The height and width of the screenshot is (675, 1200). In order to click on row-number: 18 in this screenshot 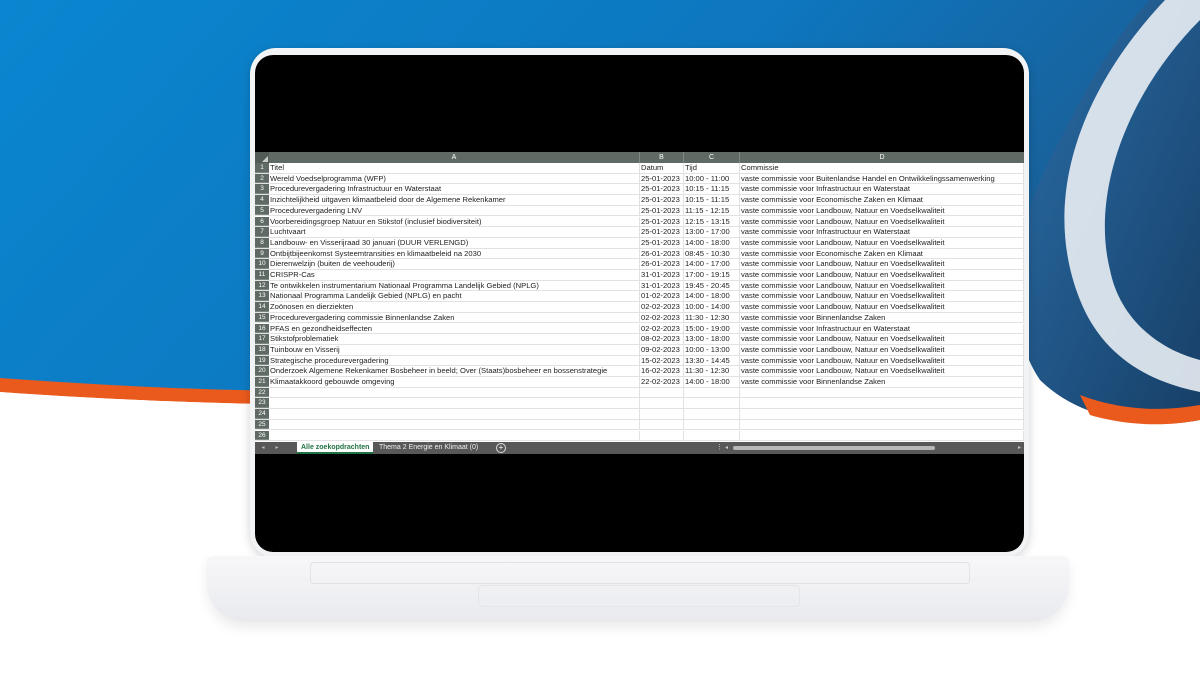, I will do `click(262, 349)`.